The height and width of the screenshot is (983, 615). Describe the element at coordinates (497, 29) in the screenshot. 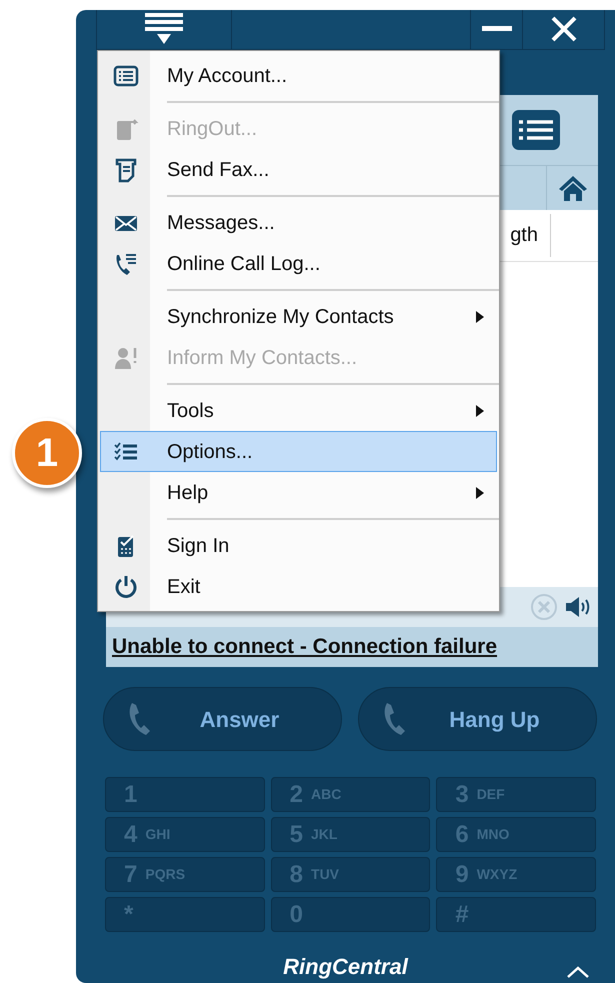

I see `minimize-icon` at that location.